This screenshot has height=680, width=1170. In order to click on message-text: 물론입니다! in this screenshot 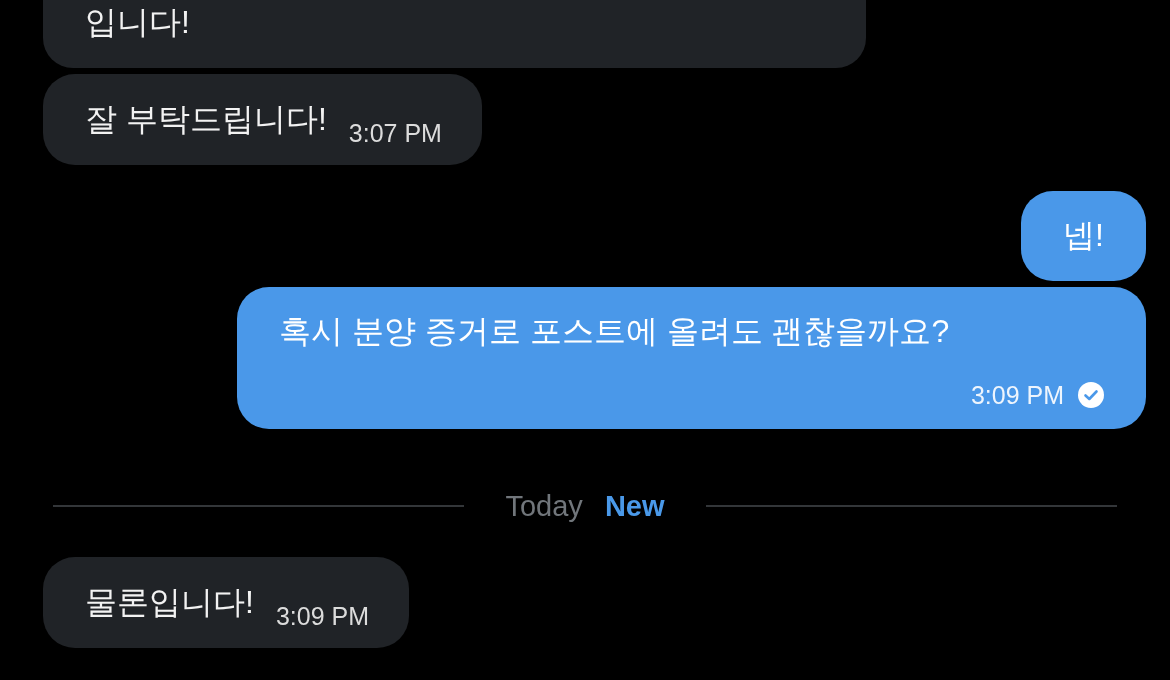, I will do `click(169, 602)`.